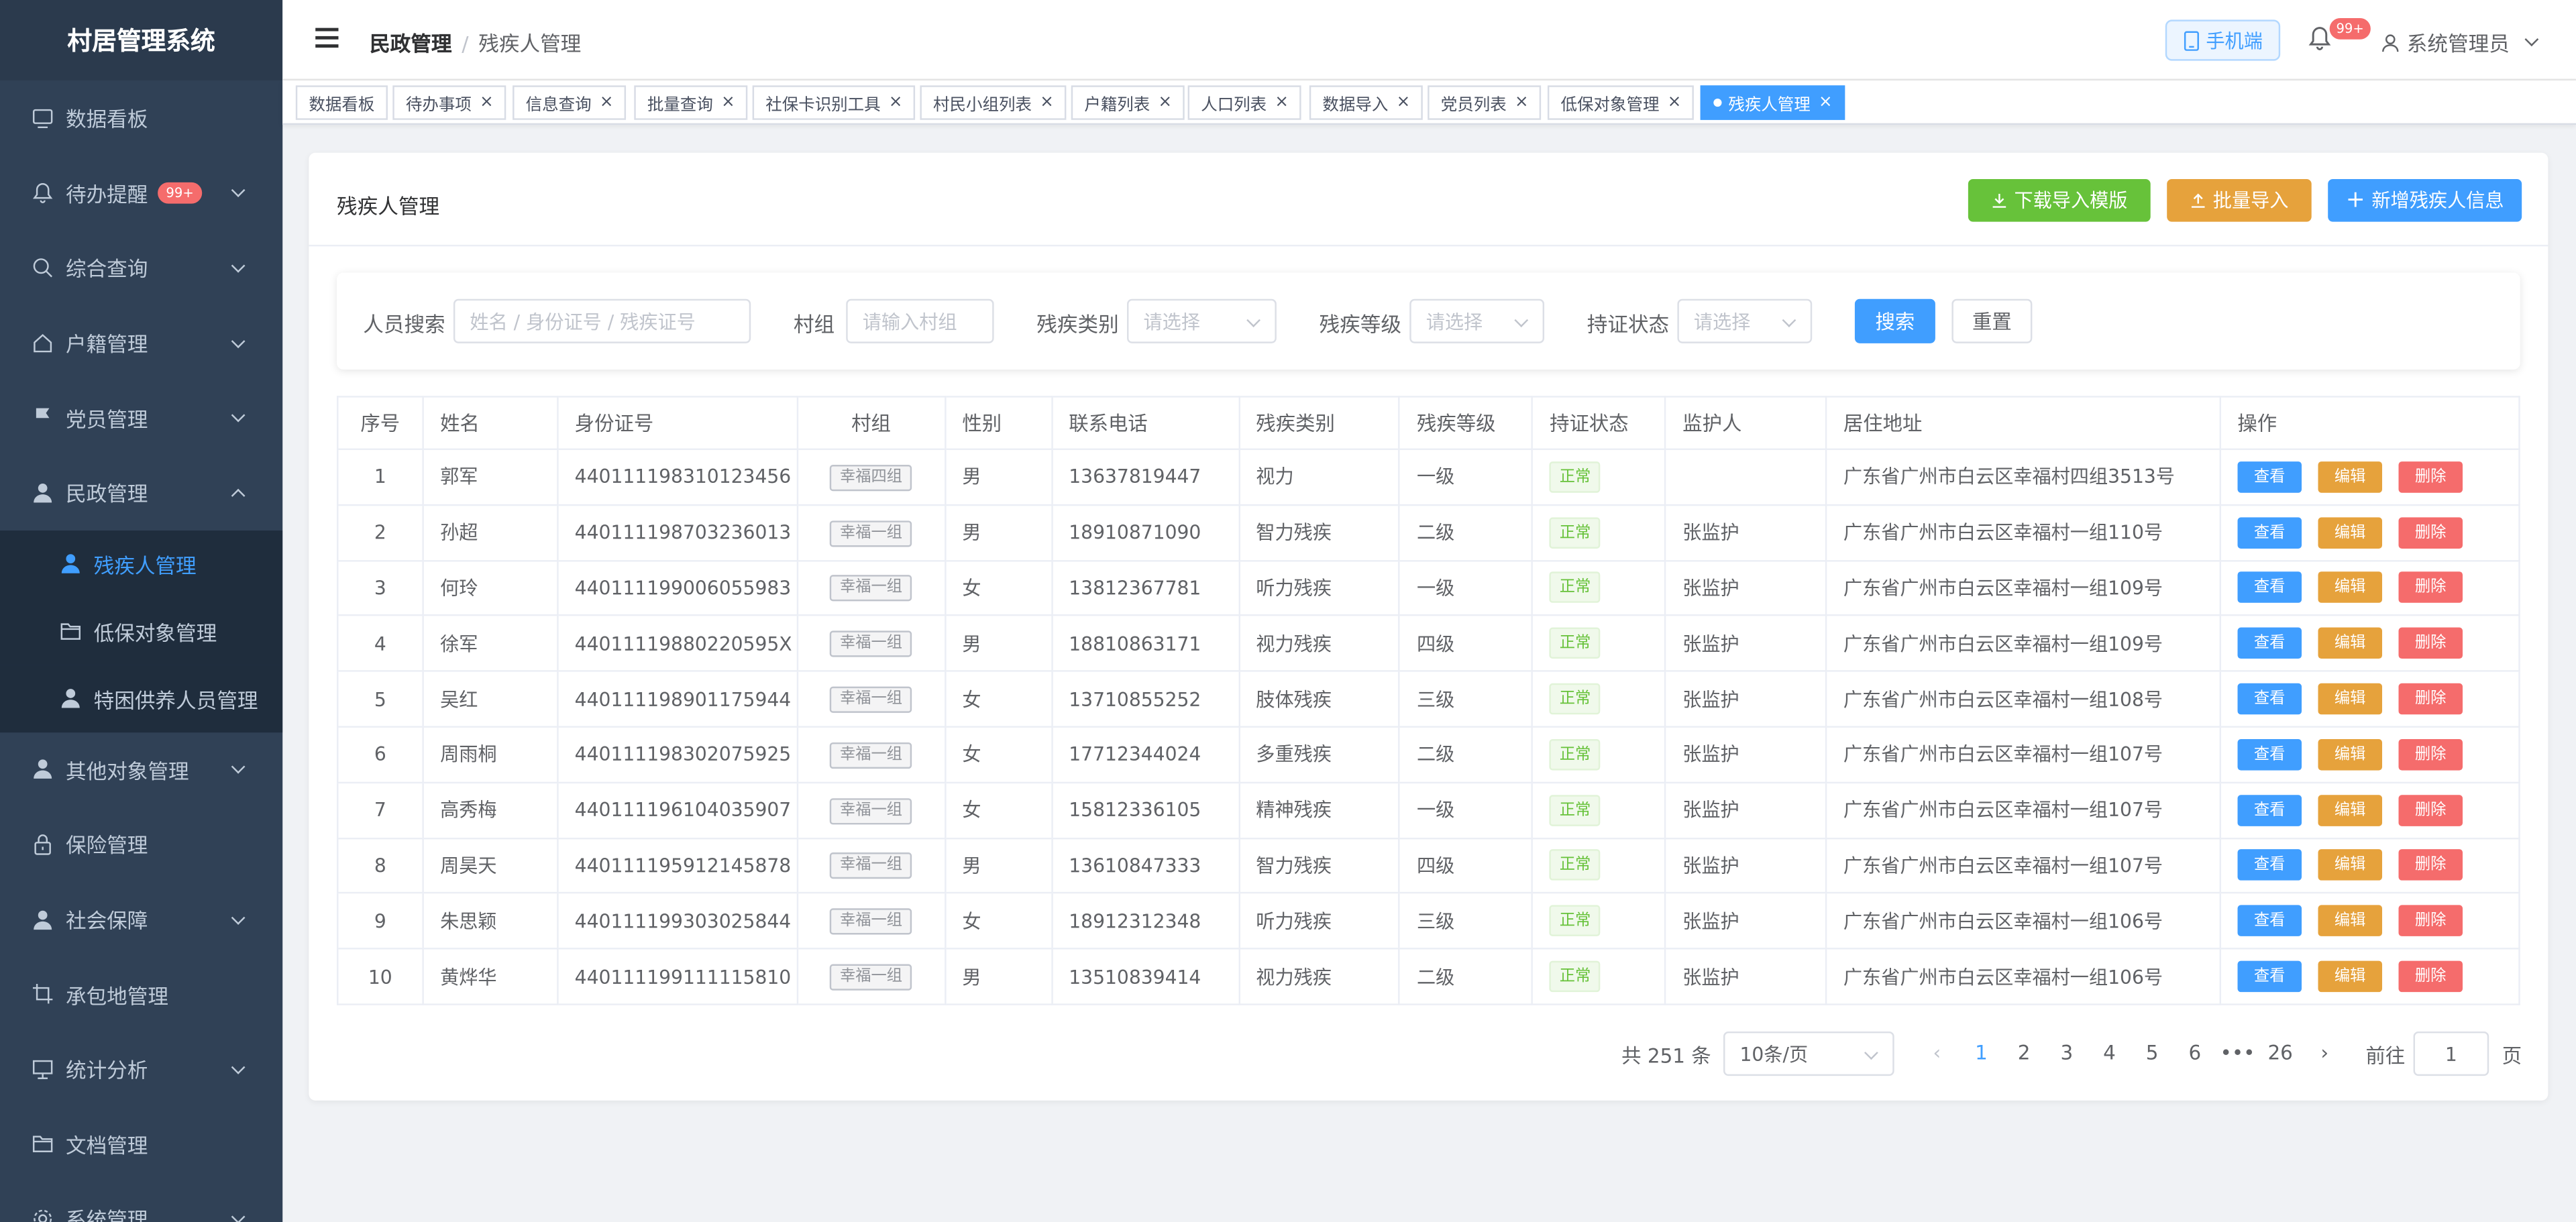 Image resolution: width=2576 pixels, height=1222 pixels. Describe the element at coordinates (141, 493) in the screenshot. I see `sidebar-item: 民政管理` at that location.